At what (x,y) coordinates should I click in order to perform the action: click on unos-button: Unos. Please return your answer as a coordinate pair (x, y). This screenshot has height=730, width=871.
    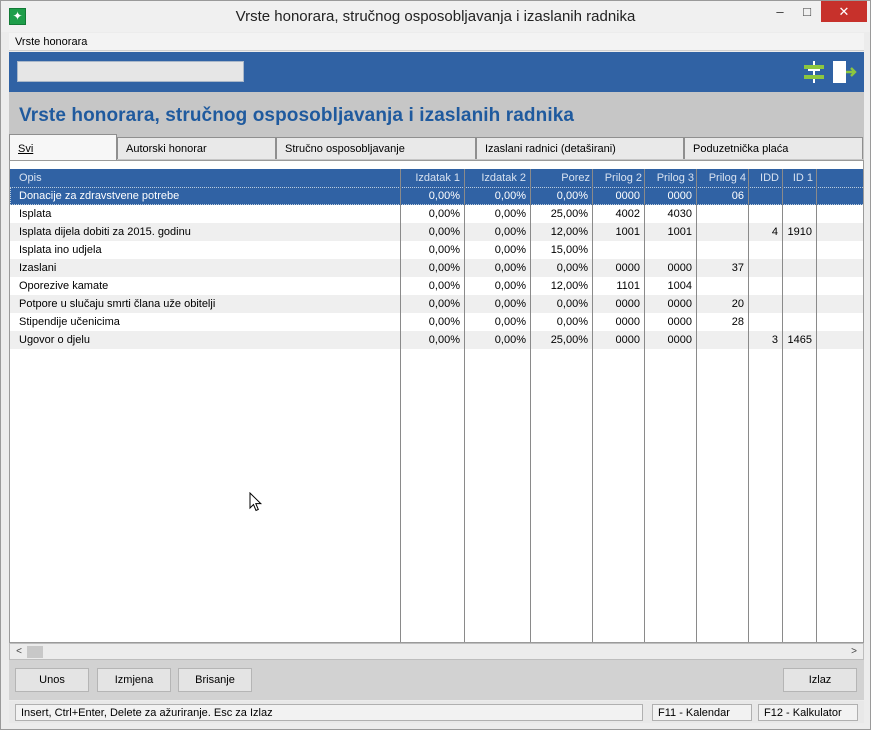
    Looking at the image, I should click on (52, 680).